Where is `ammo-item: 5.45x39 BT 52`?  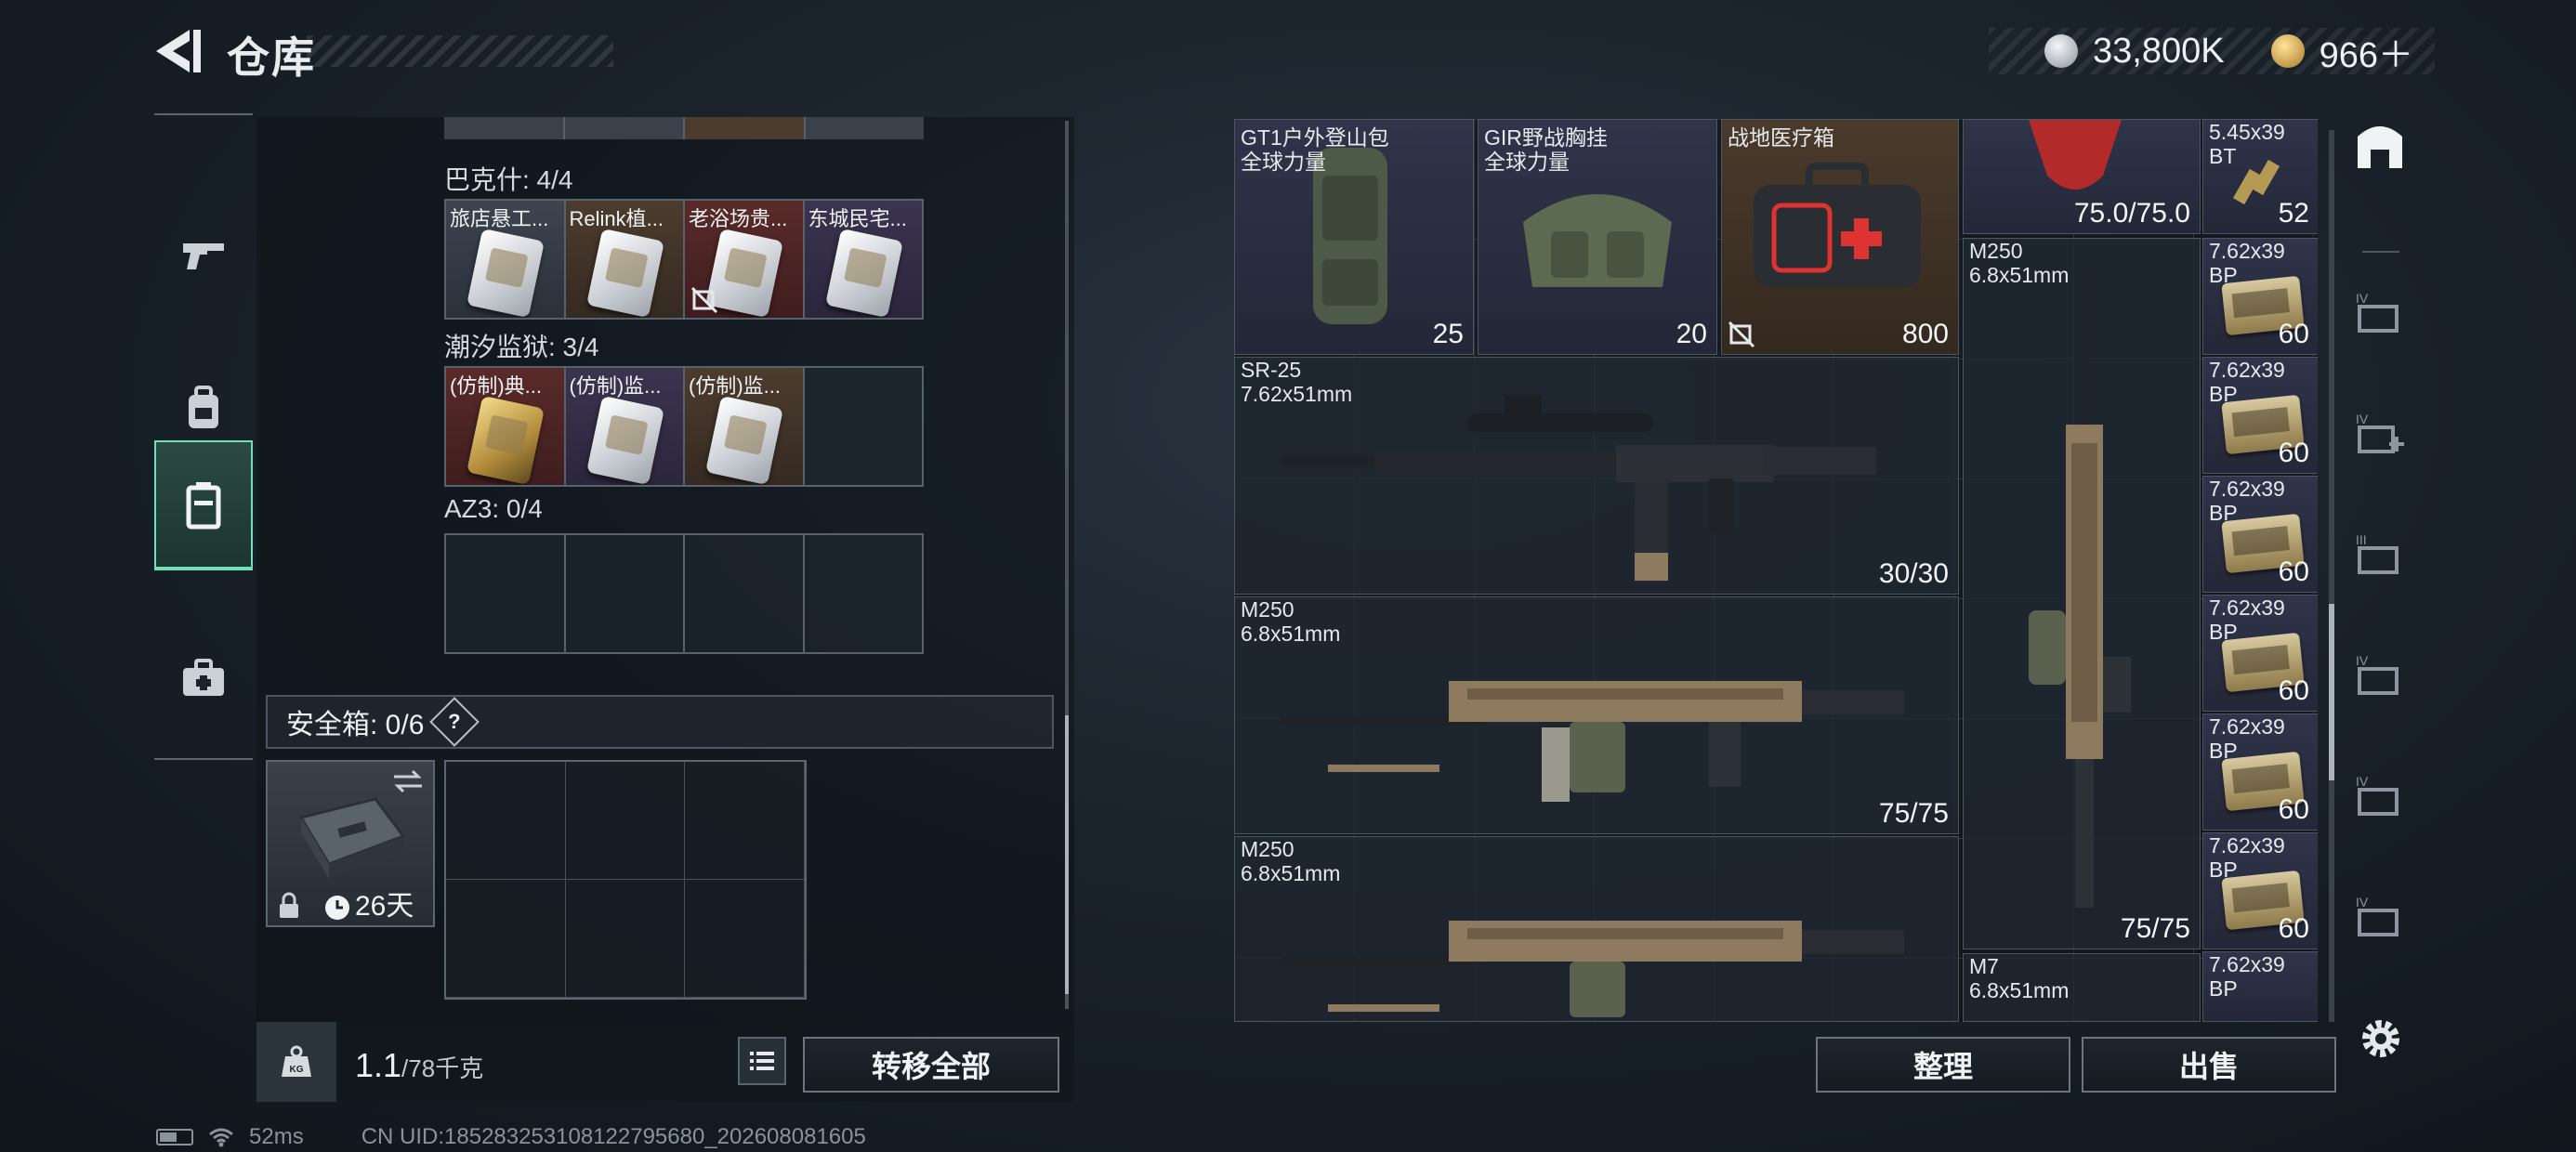 ammo-item: 5.45x39 BT 52 is located at coordinates (2260, 176).